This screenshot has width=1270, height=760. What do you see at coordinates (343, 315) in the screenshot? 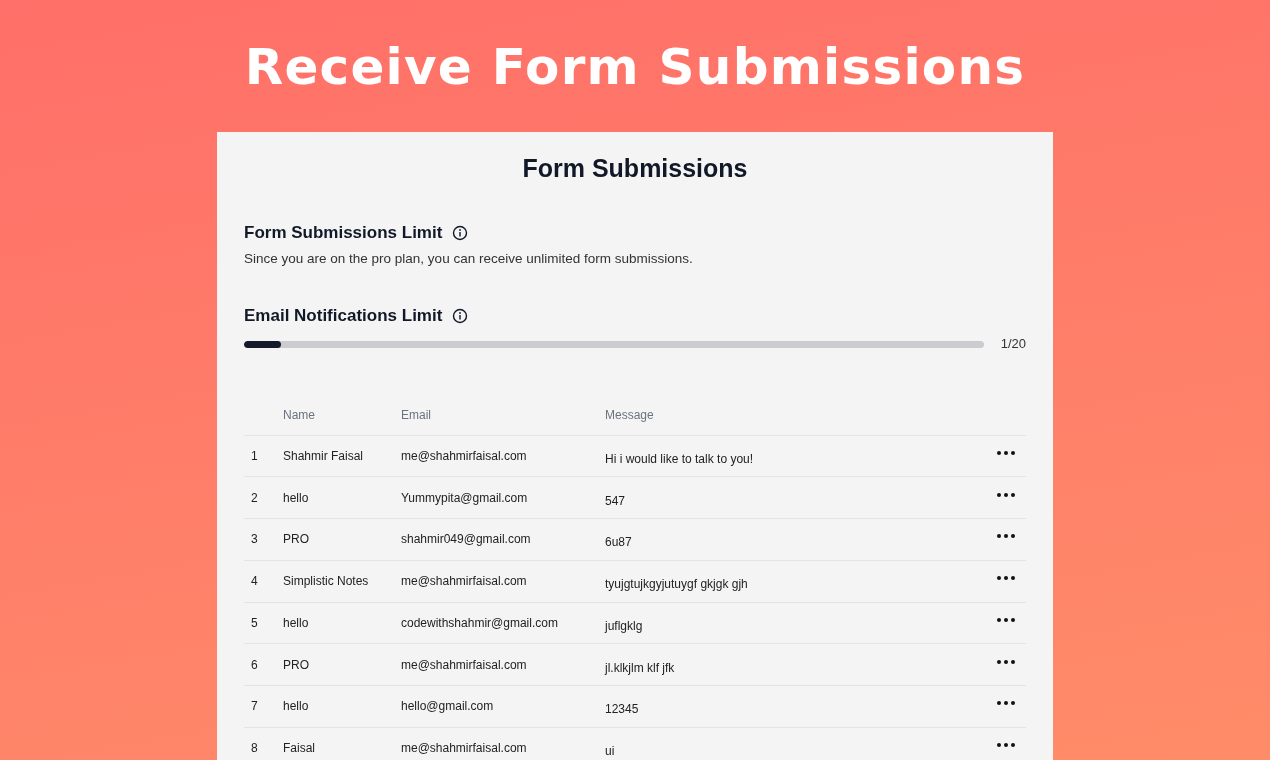
I see `section-title: Email Notifications Limit` at bounding box center [343, 315].